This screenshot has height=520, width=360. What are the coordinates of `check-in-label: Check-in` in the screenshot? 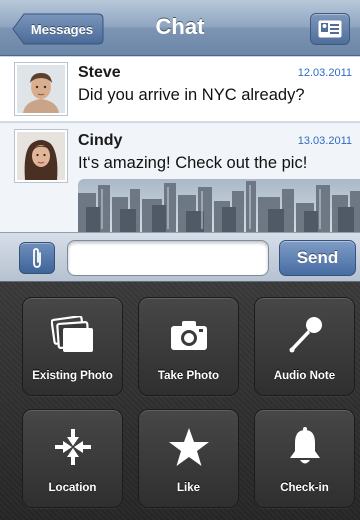 It's located at (304, 488).